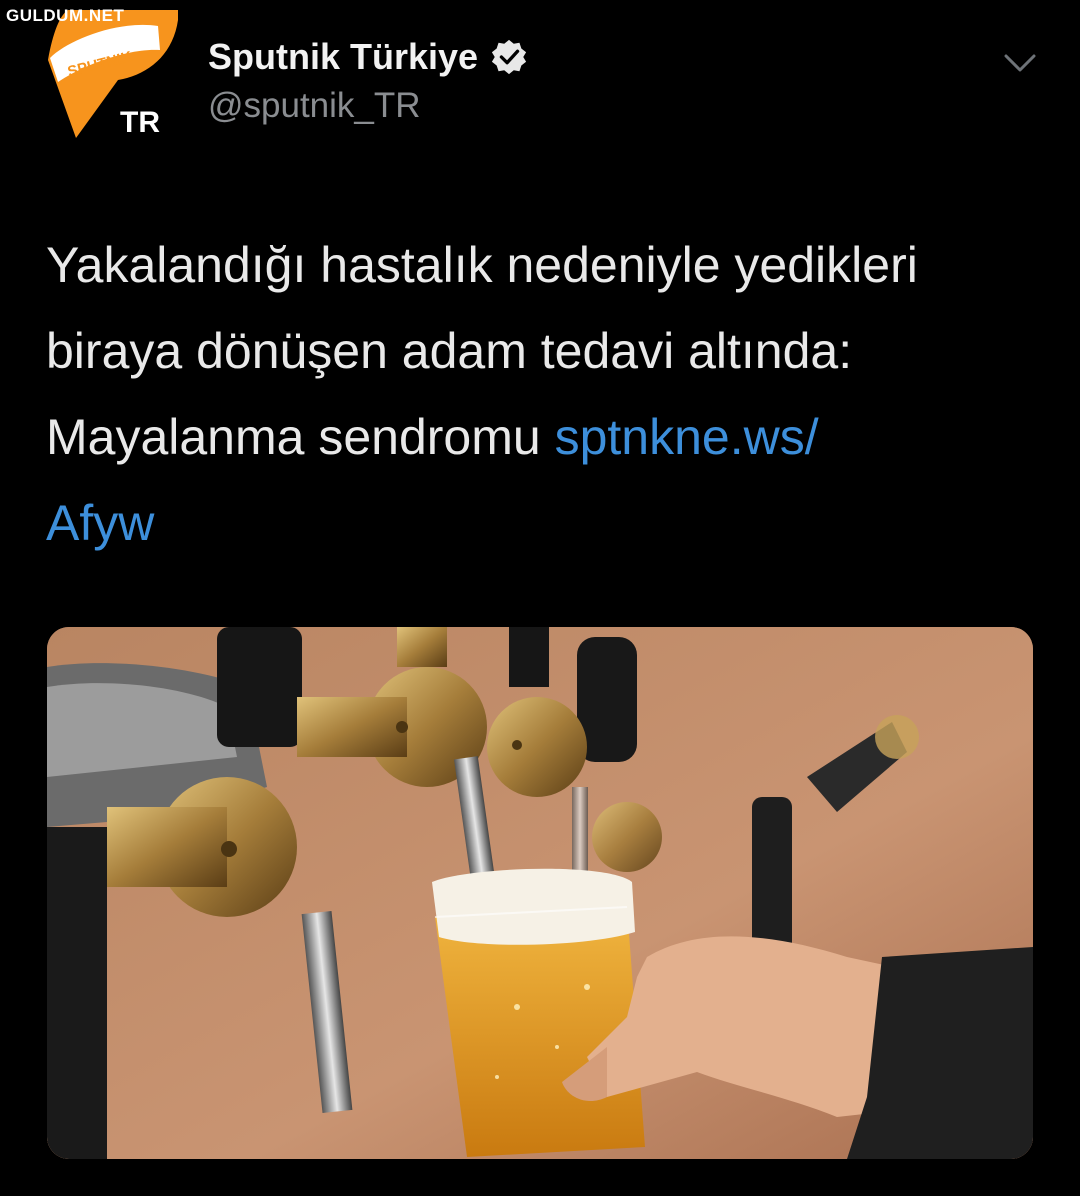 This screenshot has height=1196, width=1080. I want to click on sputnik-logo: SPUTNIK TR, so click(113, 74).